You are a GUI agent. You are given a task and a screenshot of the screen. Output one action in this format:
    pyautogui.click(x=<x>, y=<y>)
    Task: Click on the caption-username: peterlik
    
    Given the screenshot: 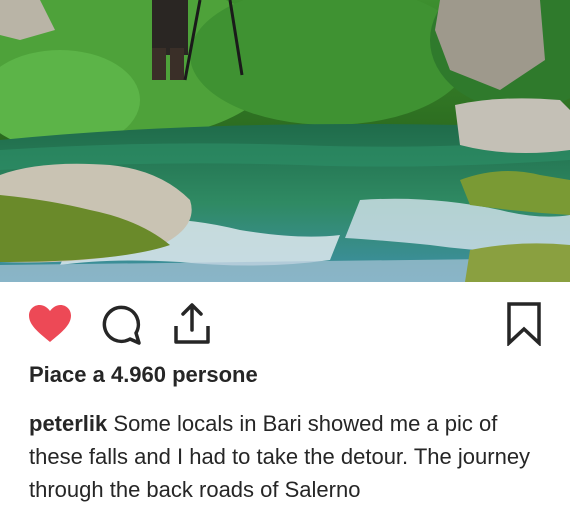 What is the action you would take?
    pyautogui.click(x=68, y=423)
    